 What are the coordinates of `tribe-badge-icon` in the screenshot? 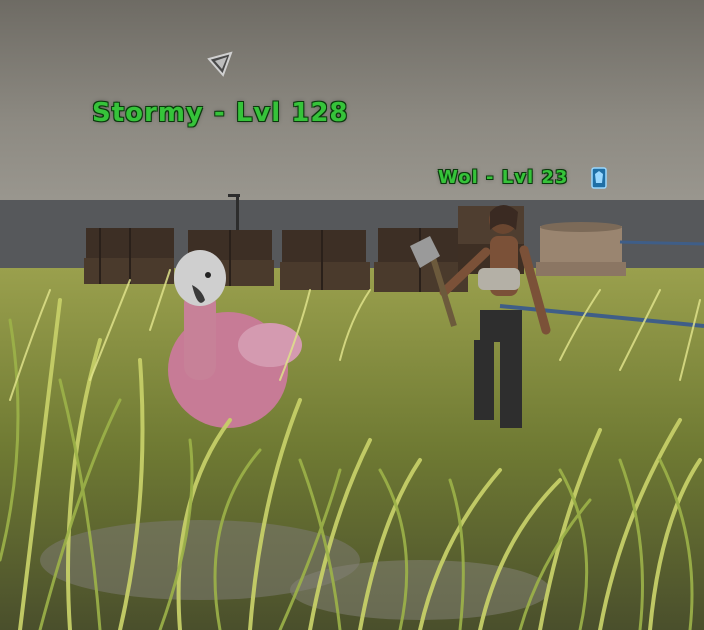 It's located at (599, 178).